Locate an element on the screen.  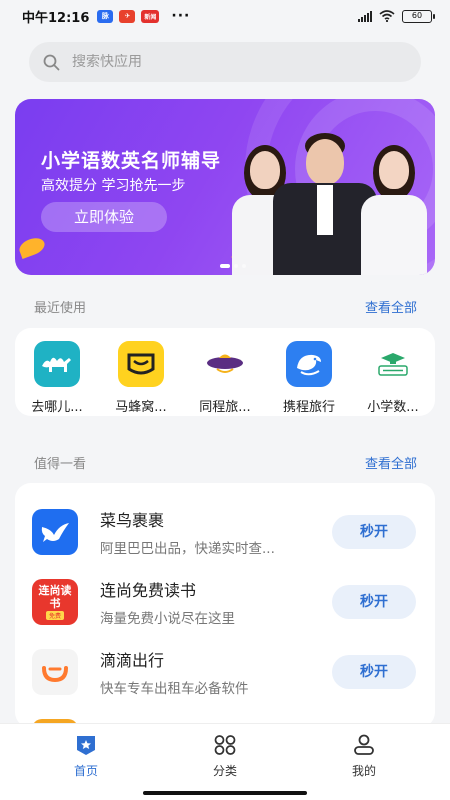
status-bar: 中午12:16 脉 ✈ 新闻 ··· 60 is located at coordinates (225, 16).